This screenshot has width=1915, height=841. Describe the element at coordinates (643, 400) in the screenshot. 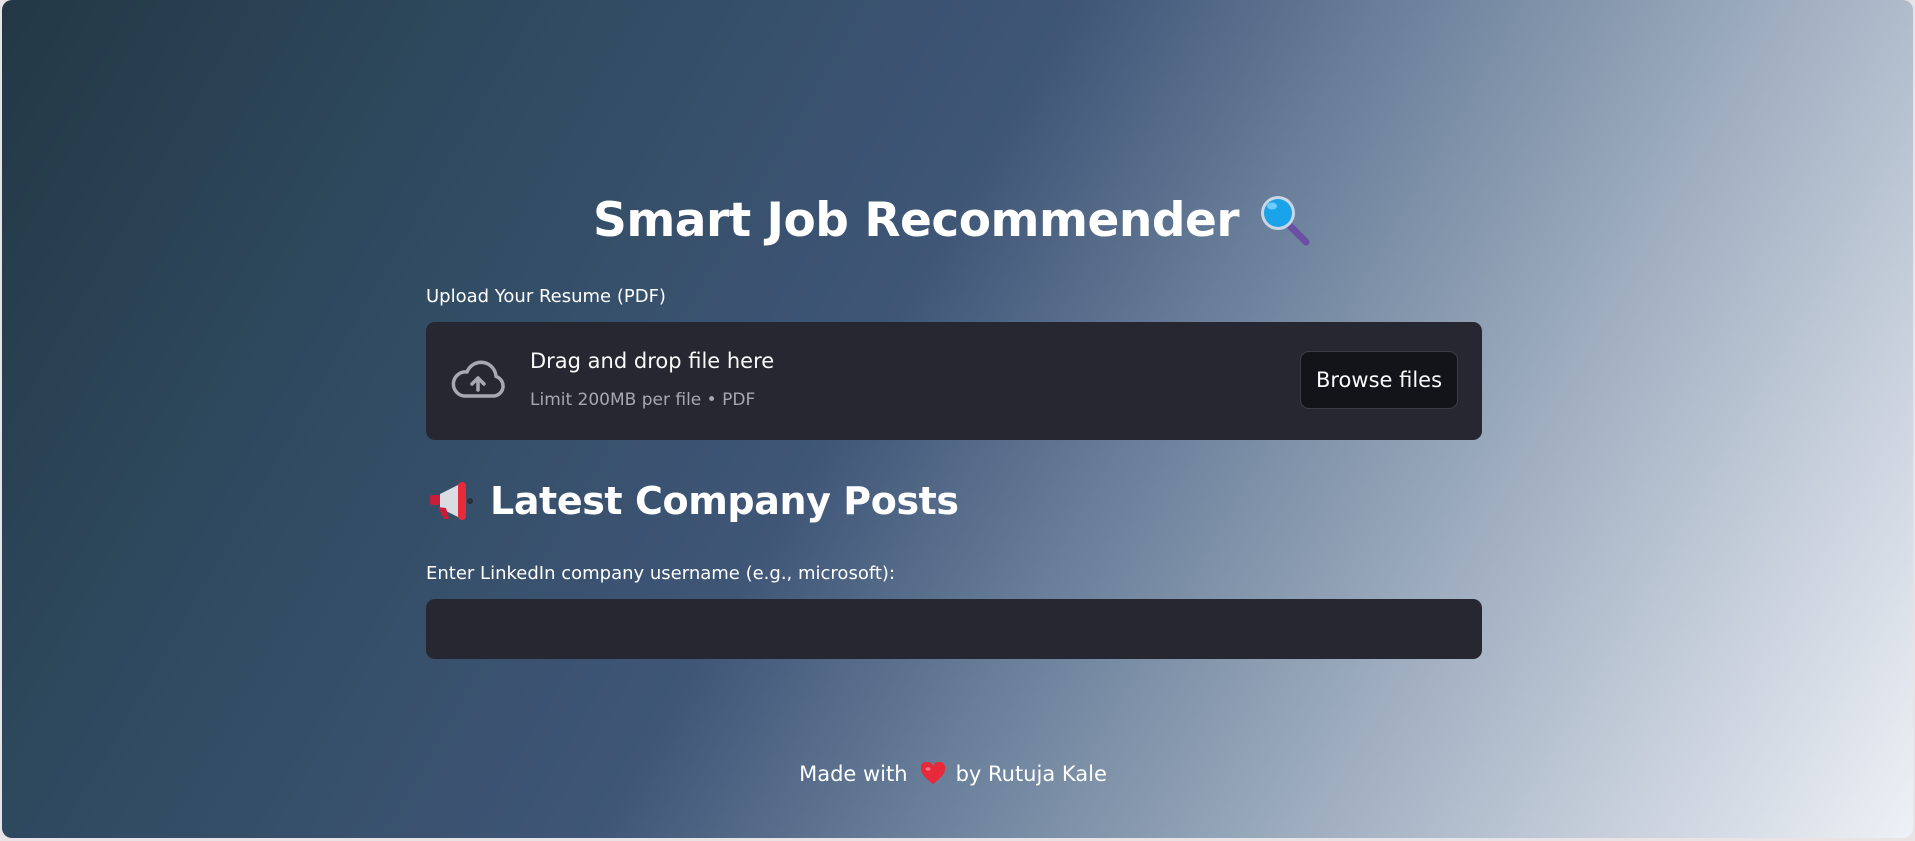

I see `dropzone-limit-text: Limit 200MB per file • PDF` at that location.